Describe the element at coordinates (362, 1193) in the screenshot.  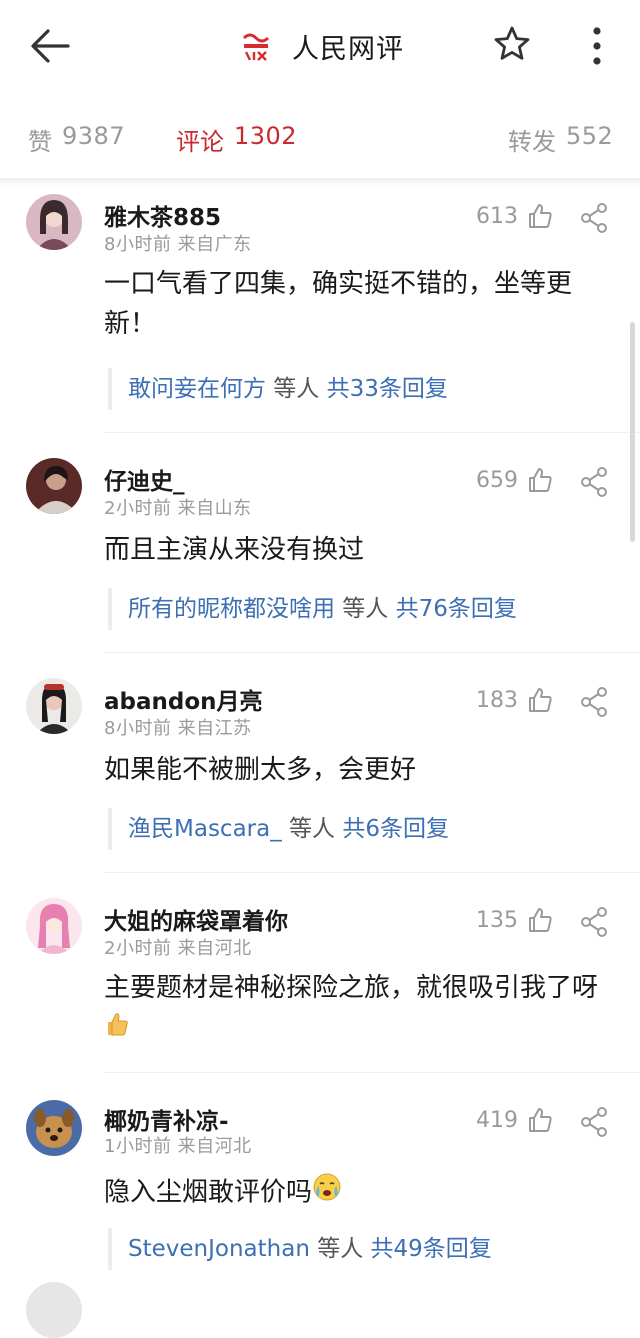
I see `comment-text: 隐入尘烟敢评价吗` at that location.